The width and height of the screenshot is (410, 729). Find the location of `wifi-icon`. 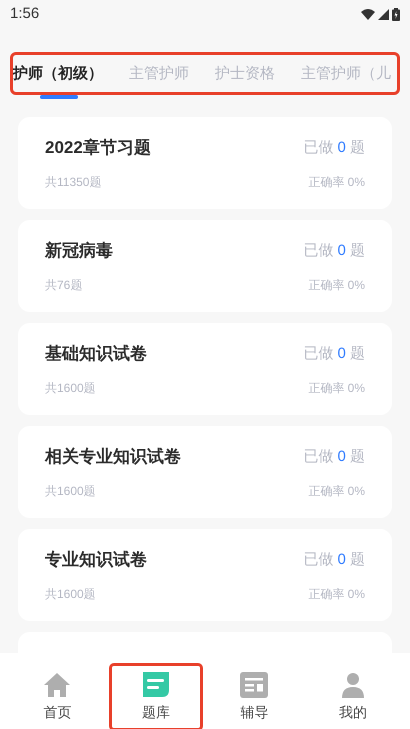

wifi-icon is located at coordinates (368, 14).